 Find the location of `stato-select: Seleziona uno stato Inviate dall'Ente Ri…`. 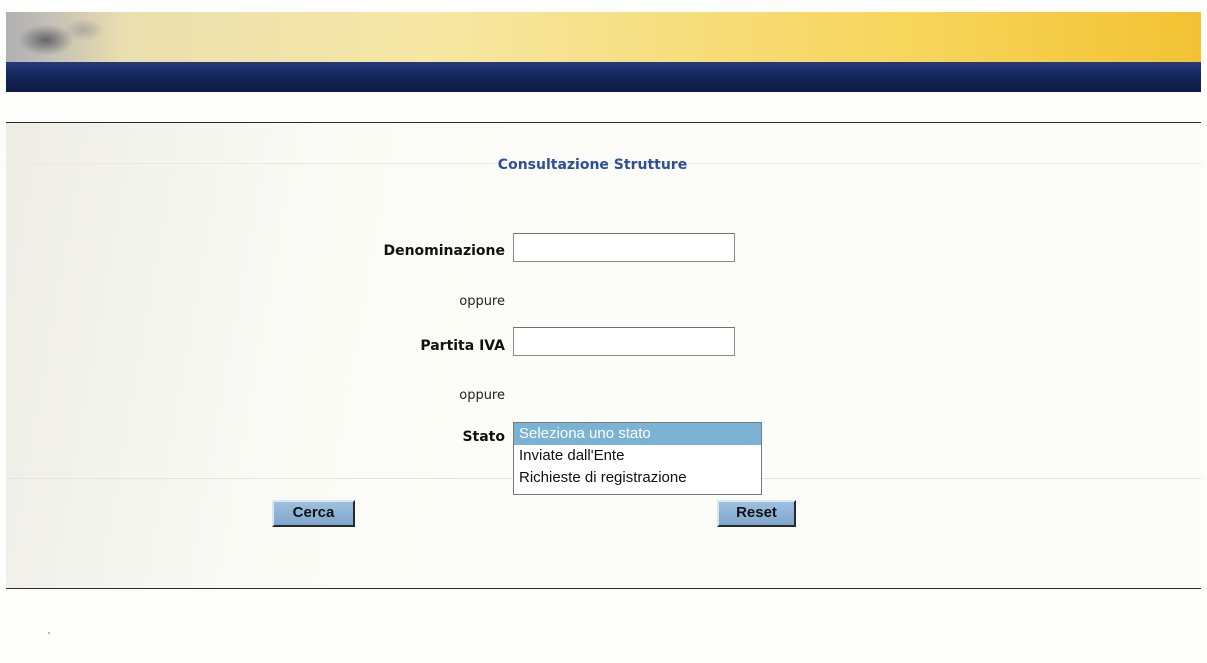

stato-select: Seleziona uno stato Inviate dall'Ente Ri… is located at coordinates (637, 458).